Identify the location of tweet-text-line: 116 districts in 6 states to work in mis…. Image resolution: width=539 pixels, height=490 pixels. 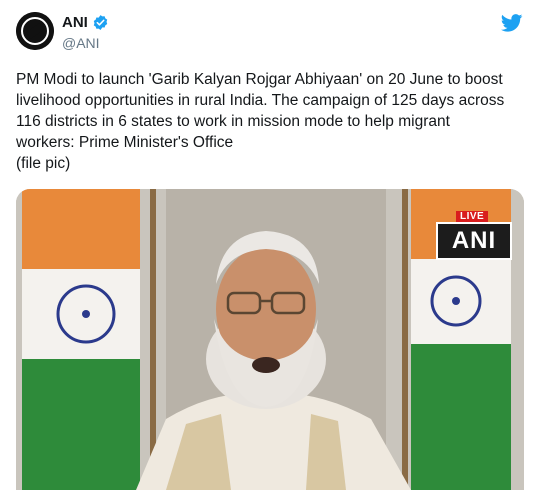
(233, 121).